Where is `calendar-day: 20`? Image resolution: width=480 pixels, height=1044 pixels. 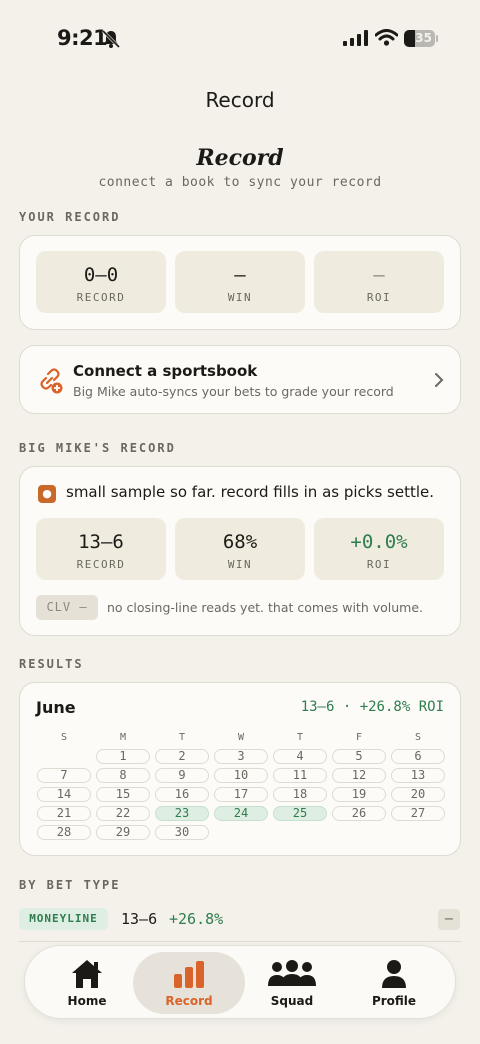
calendar-day: 20 is located at coordinates (418, 794).